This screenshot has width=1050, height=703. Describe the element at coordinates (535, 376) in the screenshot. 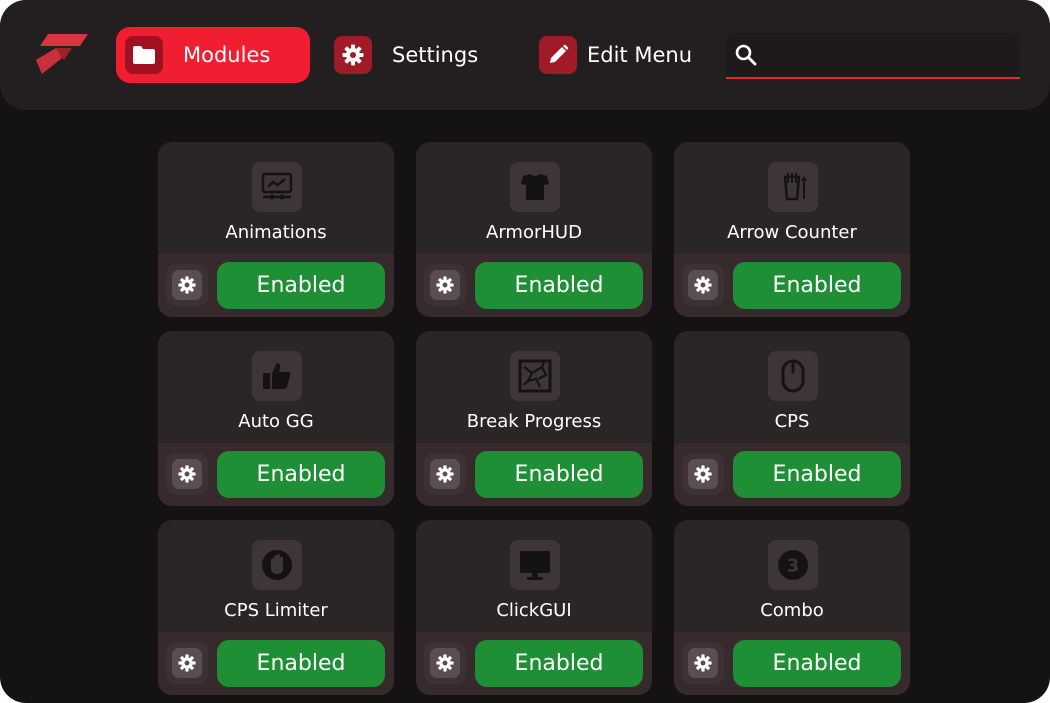

I see `cracked-block-icon` at that location.